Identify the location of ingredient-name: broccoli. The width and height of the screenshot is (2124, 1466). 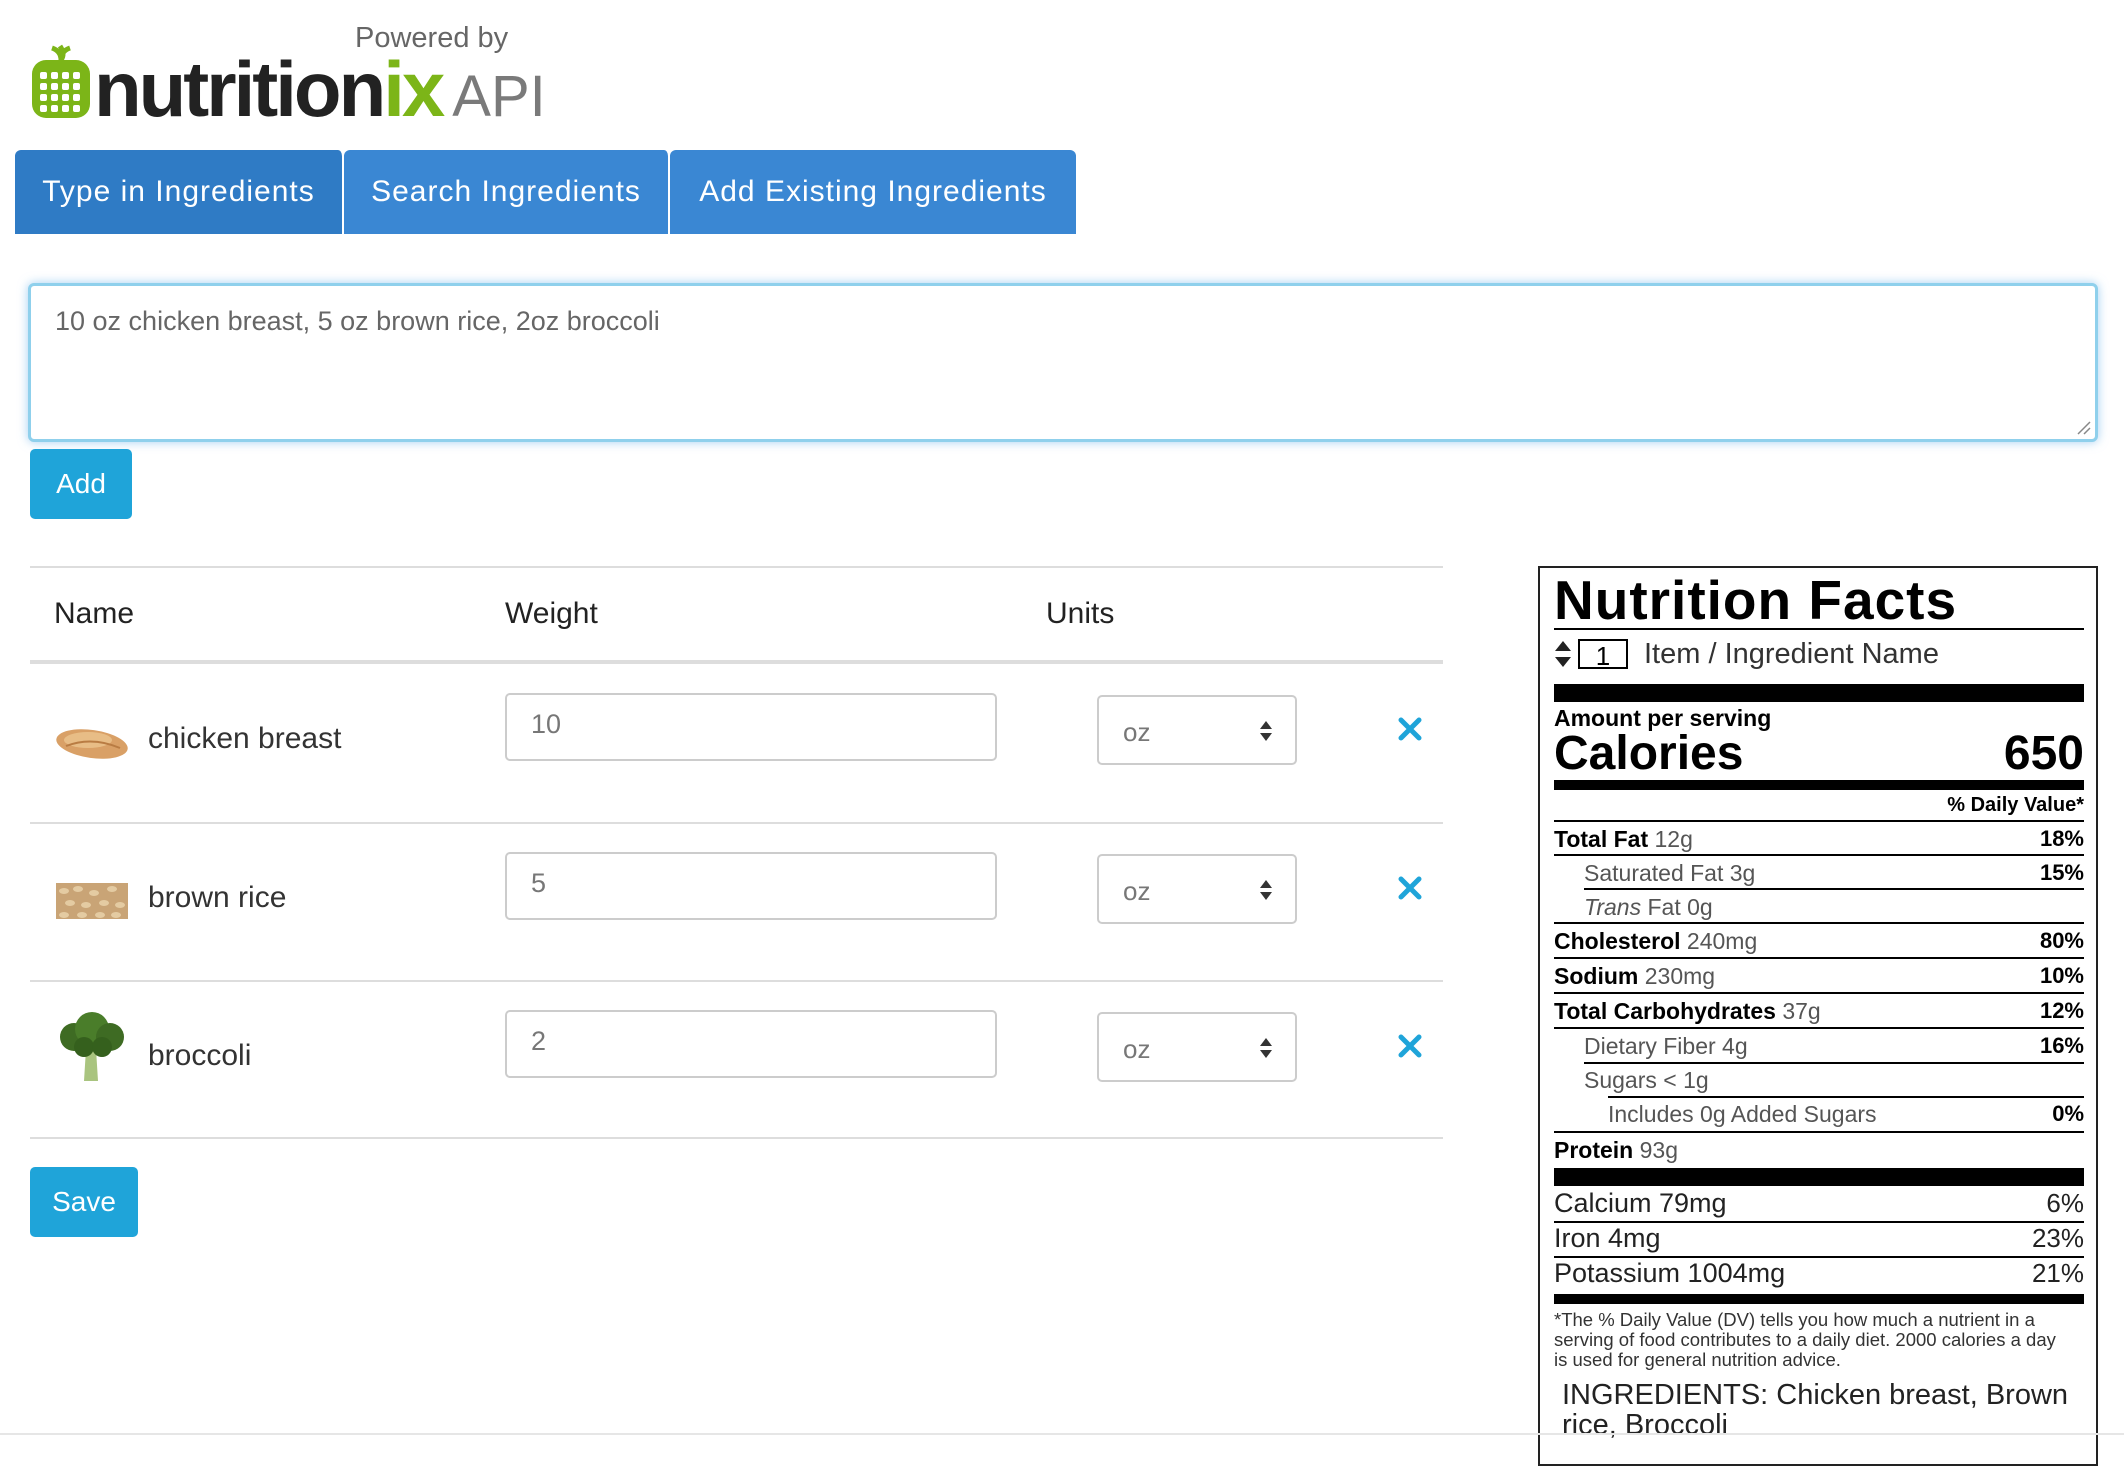
(200, 1055).